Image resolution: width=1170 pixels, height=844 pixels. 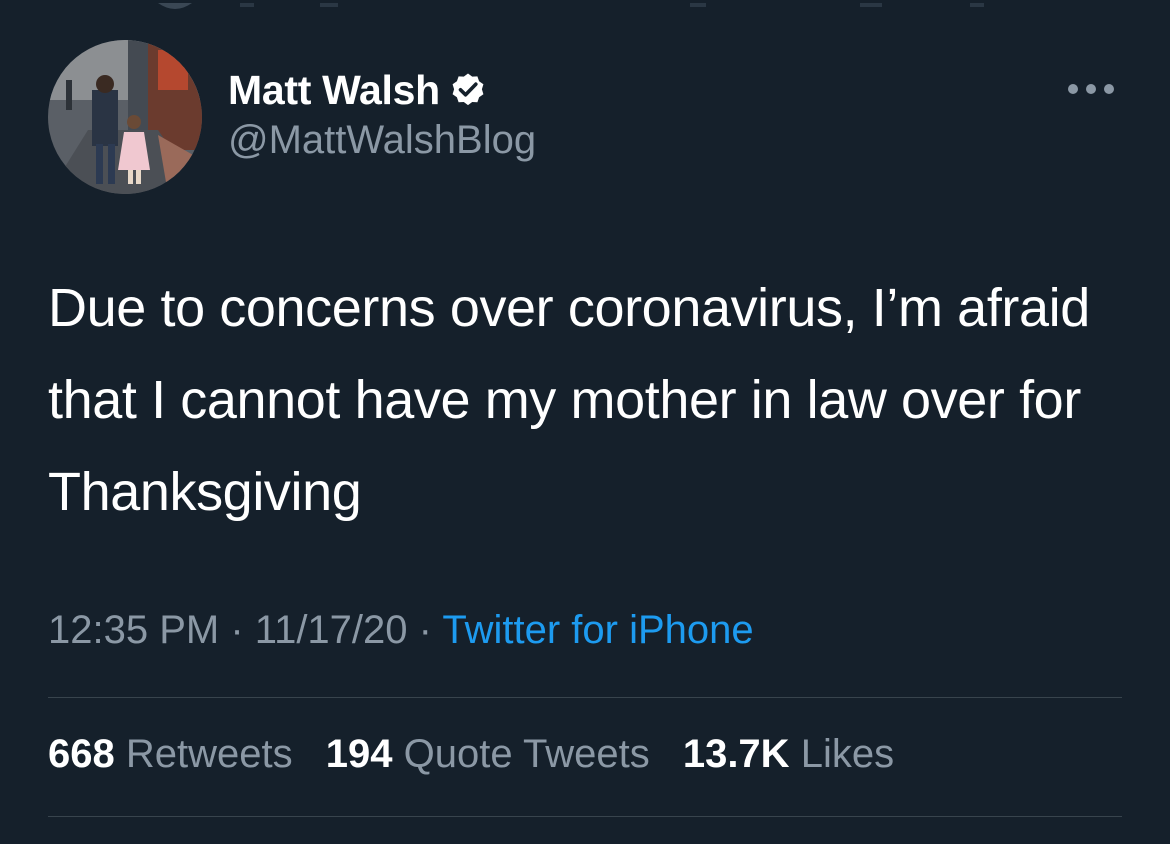 What do you see at coordinates (81, 754) in the screenshot?
I see `retweets-count: 668` at bounding box center [81, 754].